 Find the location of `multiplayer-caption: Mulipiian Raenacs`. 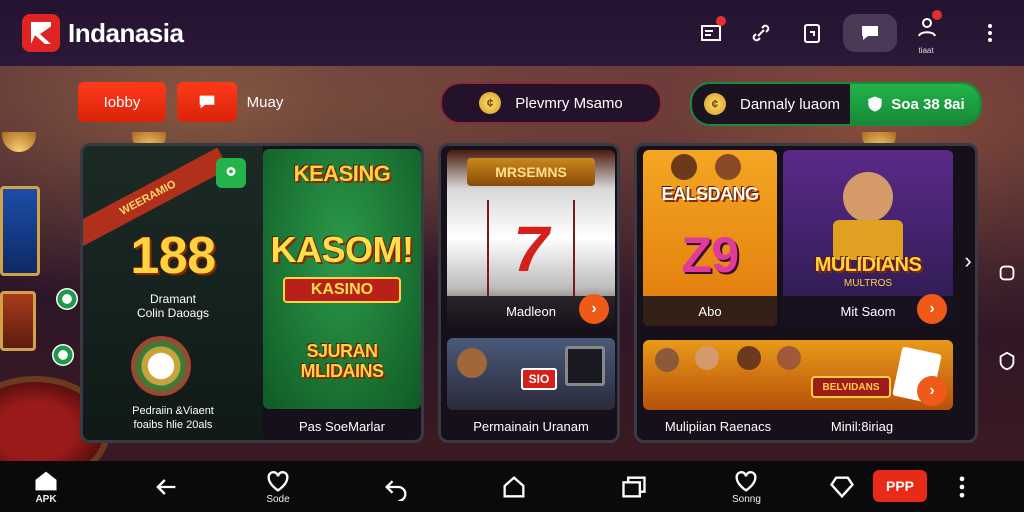

multiplayer-caption: Mulipiian Raenacs is located at coordinates (718, 426).